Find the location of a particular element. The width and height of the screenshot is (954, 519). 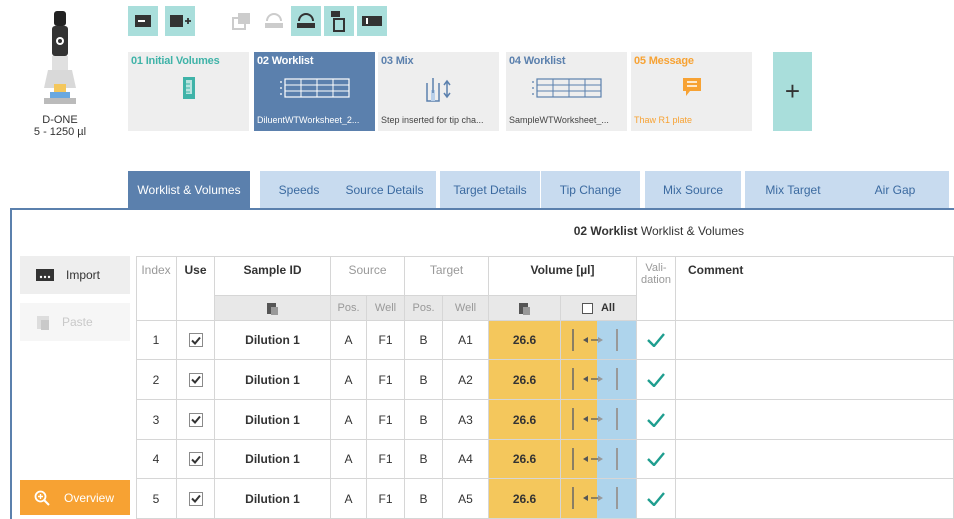

toggle-view-button is located at coordinates (372, 21).